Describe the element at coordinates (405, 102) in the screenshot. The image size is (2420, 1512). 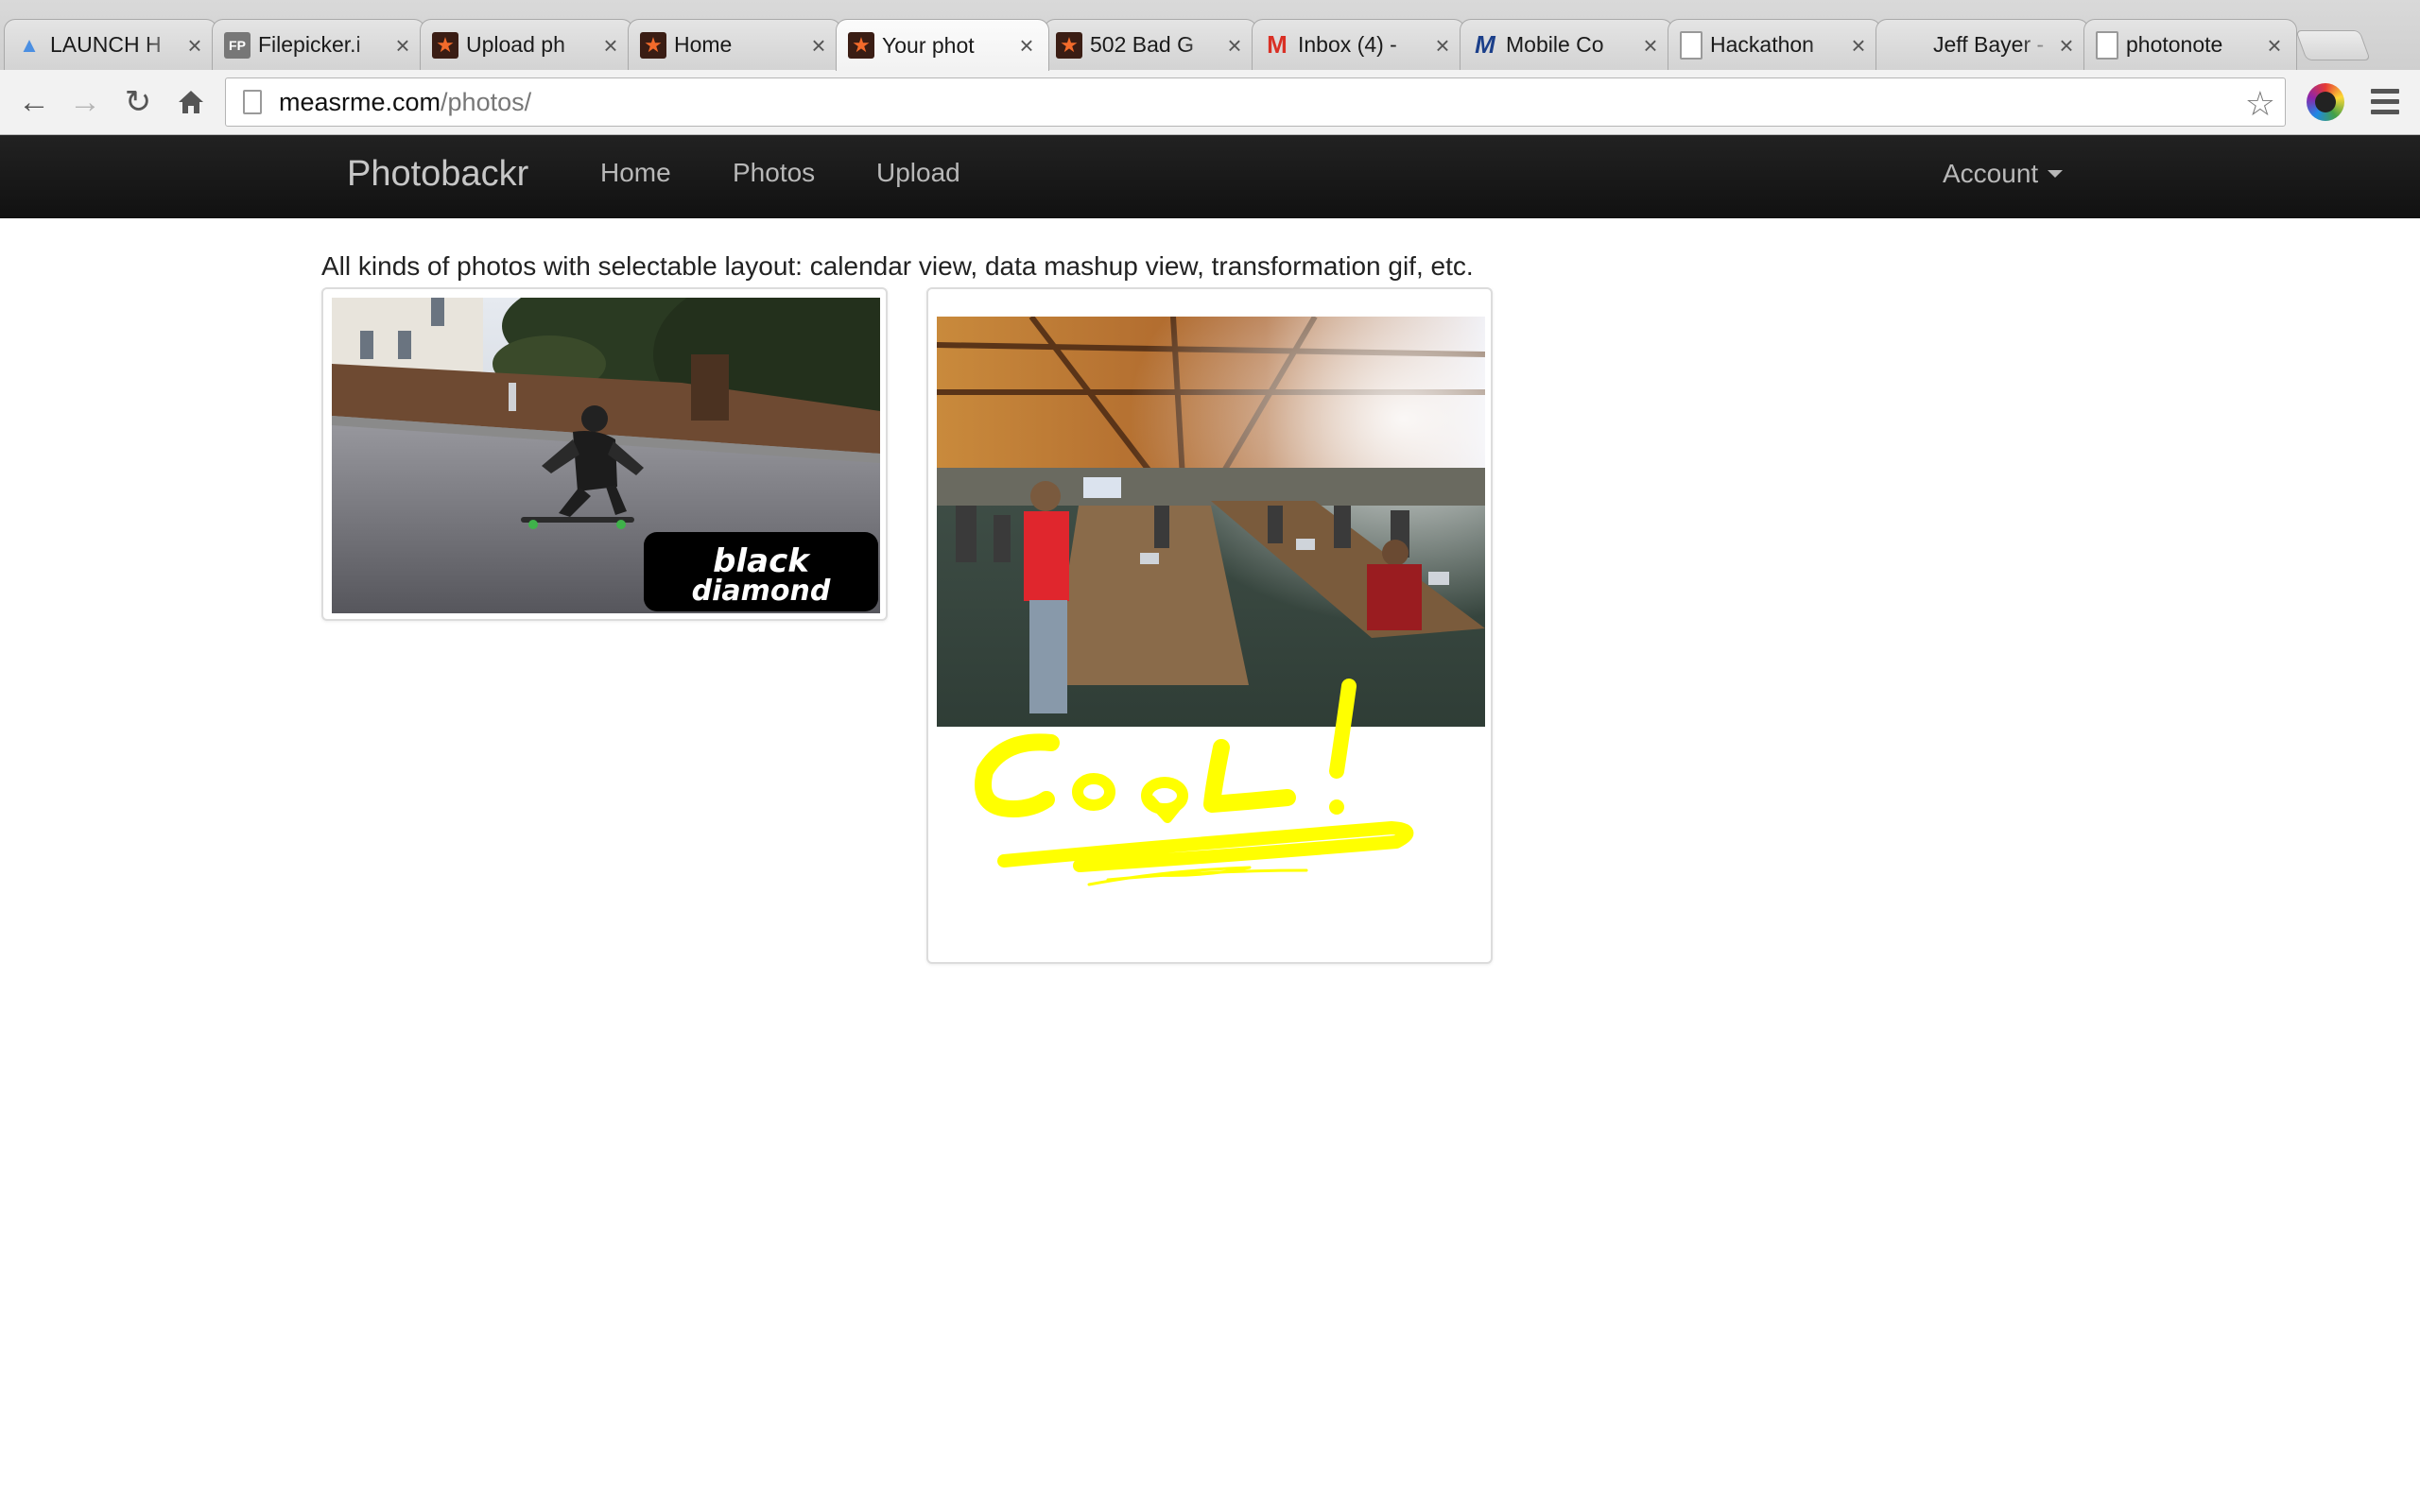
I see `address-url: measrme.com/photos/` at that location.